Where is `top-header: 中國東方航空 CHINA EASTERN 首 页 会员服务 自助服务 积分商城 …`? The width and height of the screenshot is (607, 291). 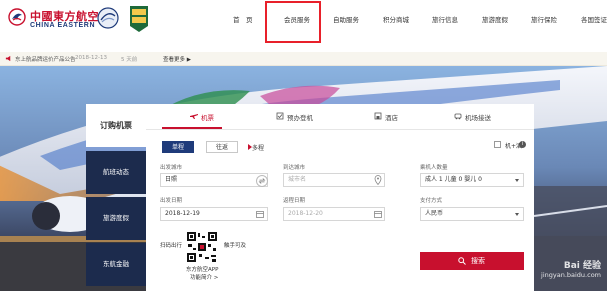
top-header: 中國東方航空 CHINA EASTERN 首 页 会员服务 自助服务 积分商城 … is located at coordinates (303, 21).